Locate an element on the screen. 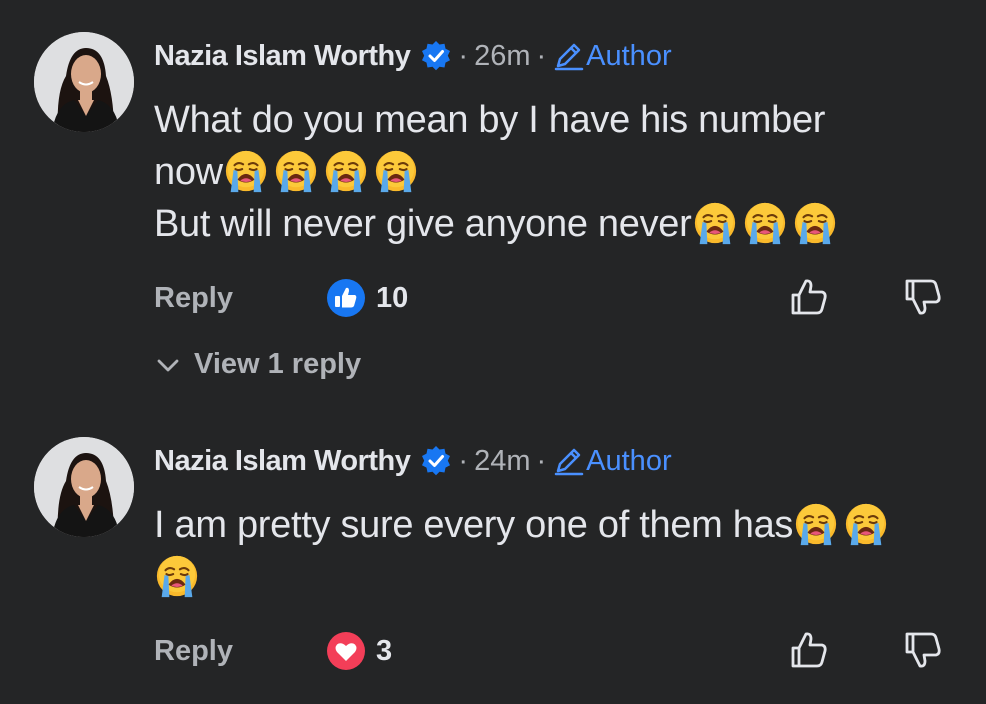 The width and height of the screenshot is (986, 704). comment-line: now is located at coordinates (188, 172).